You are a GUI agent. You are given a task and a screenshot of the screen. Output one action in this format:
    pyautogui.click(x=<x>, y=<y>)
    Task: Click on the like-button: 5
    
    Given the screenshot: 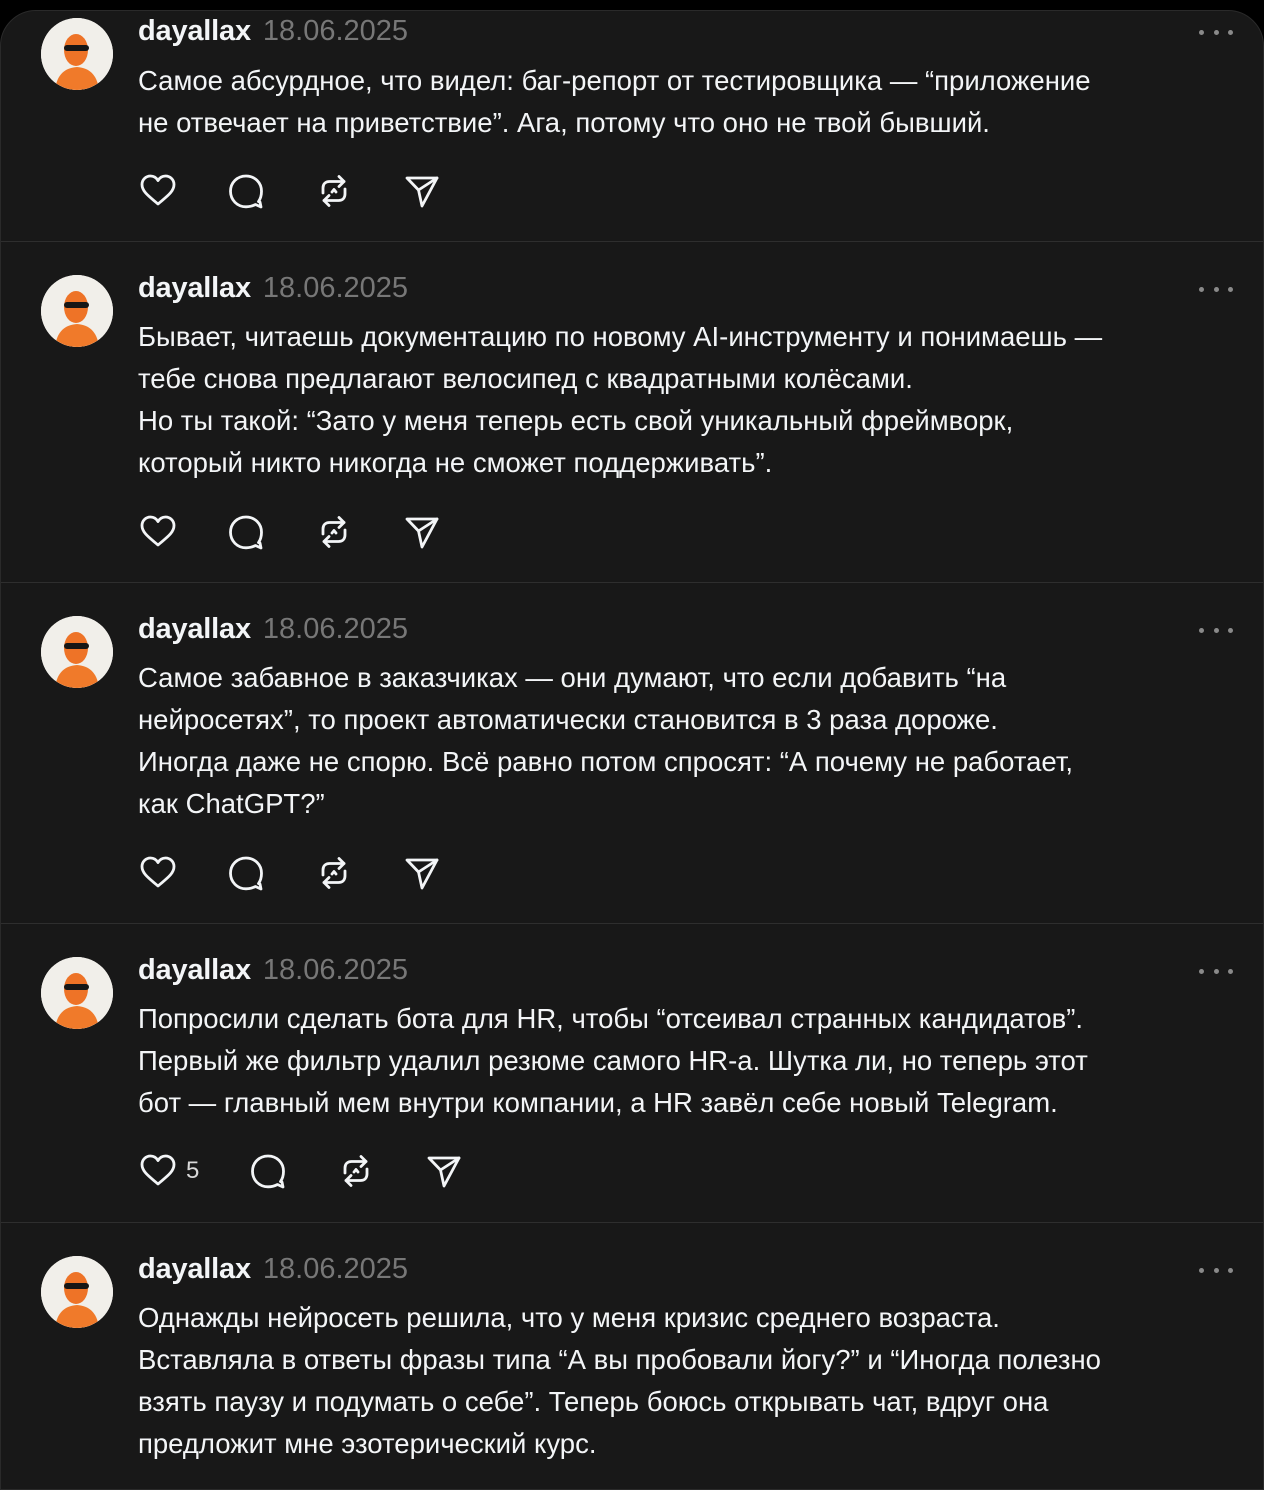 What is the action you would take?
    pyautogui.click(x=193, y=1171)
    